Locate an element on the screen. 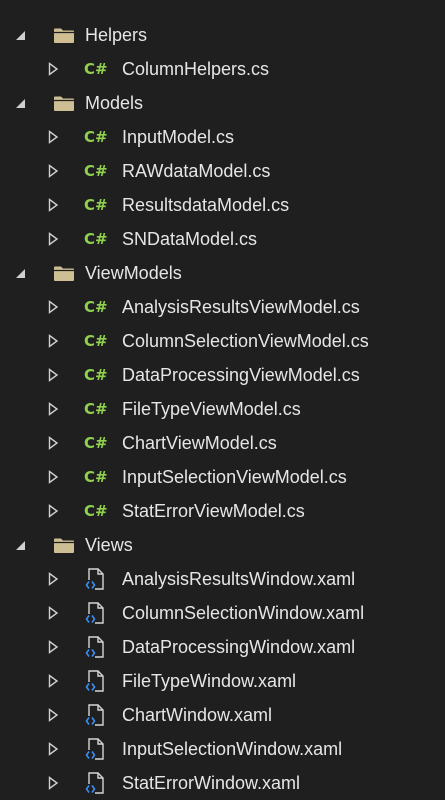 This screenshot has width=445, height=800. file-label: ColumnHelpers.cs is located at coordinates (196, 69).